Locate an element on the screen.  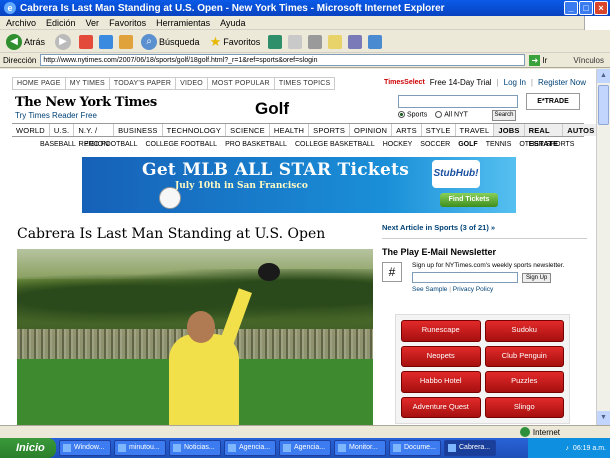
scope-all-nyt: All NYT is located at coordinates (451, 114).